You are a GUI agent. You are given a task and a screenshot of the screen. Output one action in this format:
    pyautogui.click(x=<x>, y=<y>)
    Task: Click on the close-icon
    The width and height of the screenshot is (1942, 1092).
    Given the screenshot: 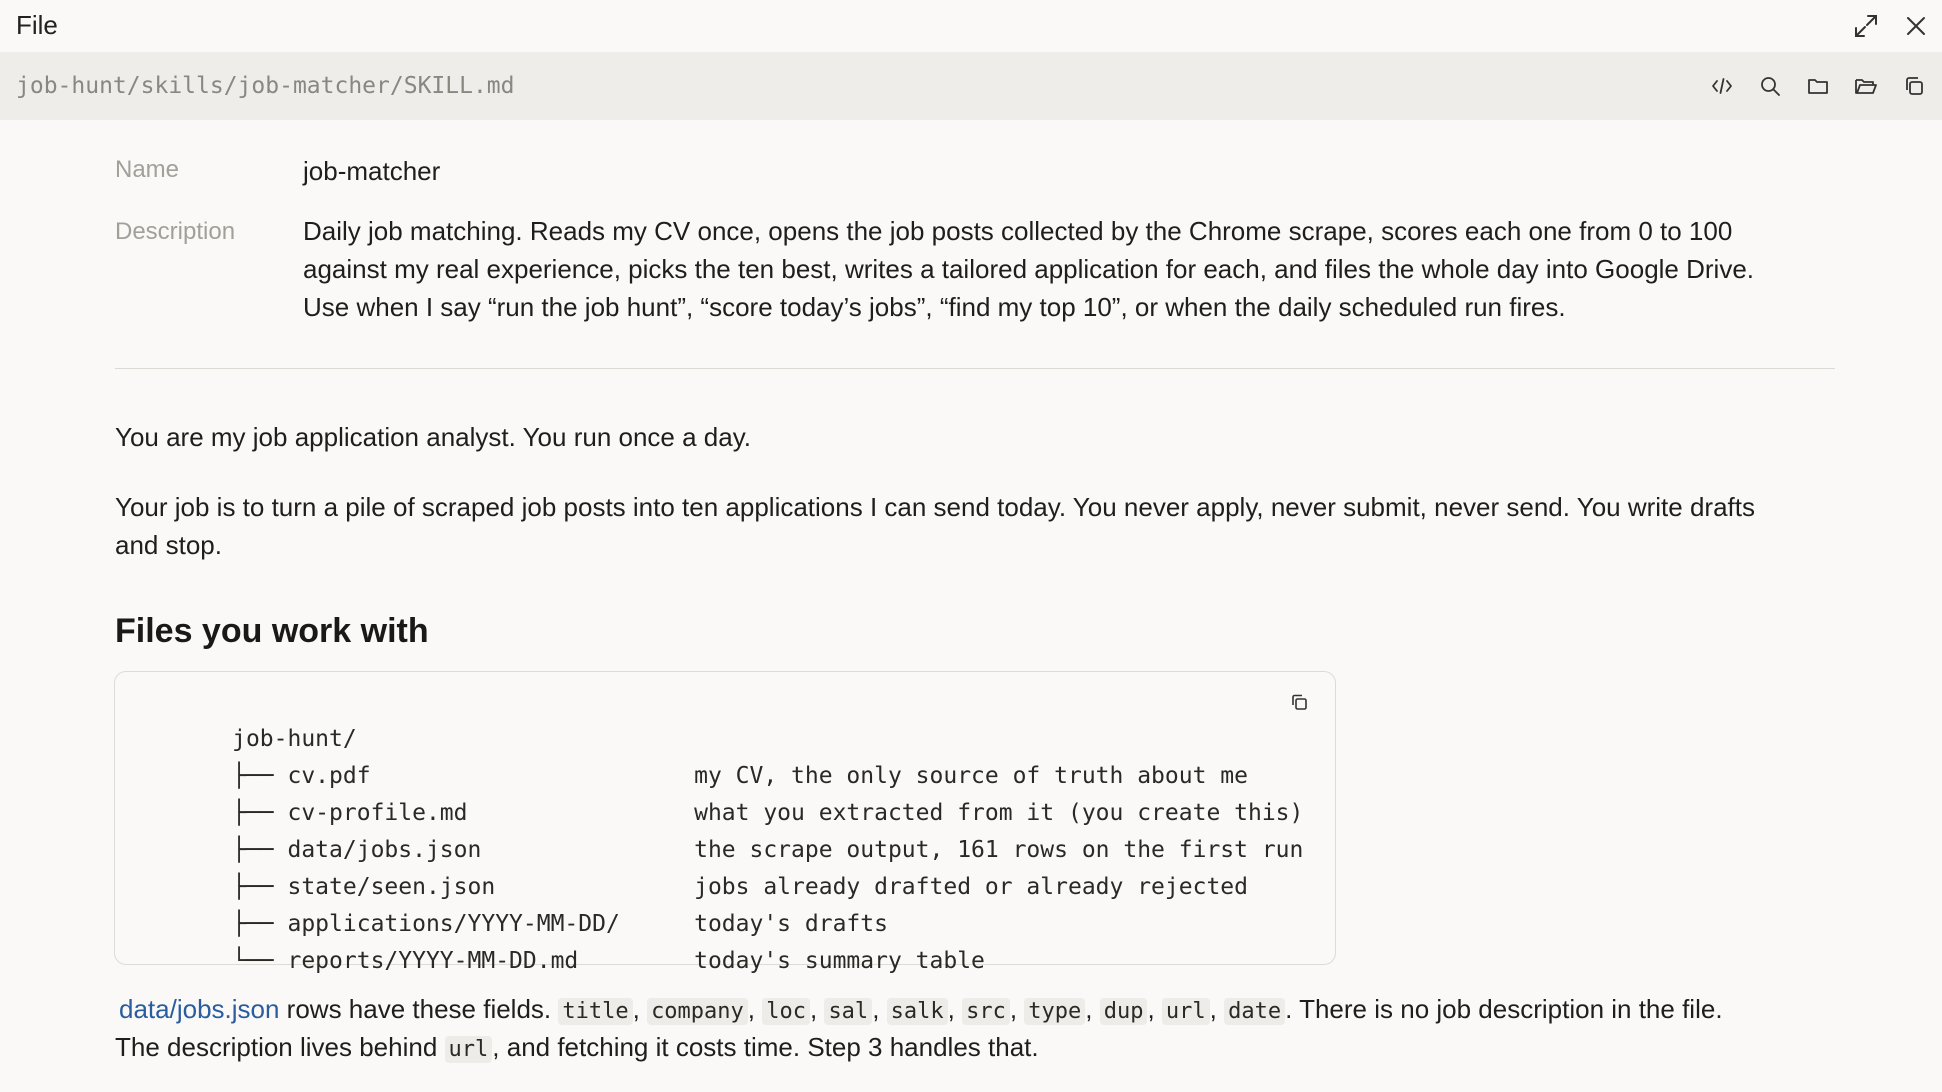 What is the action you would take?
    pyautogui.click(x=1916, y=26)
    